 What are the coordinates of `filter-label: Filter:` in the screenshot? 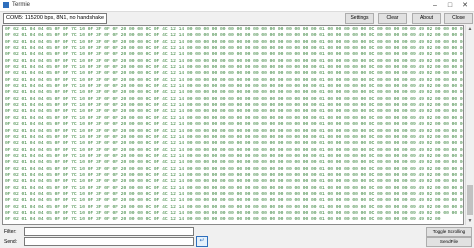 It's located at (10, 232).